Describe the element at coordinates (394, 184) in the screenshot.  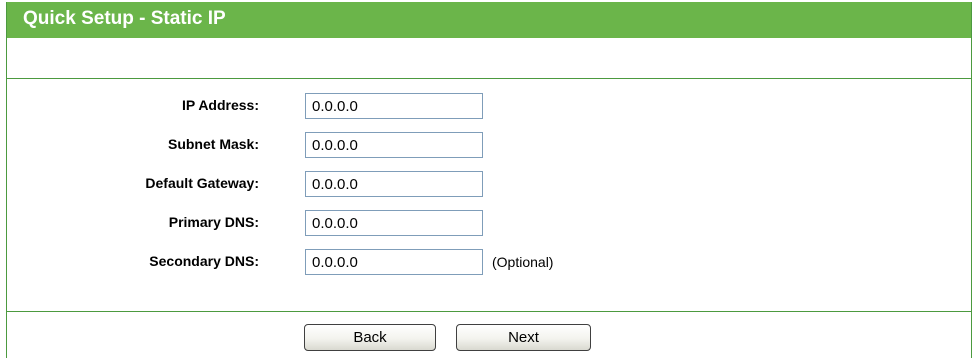
I see `default-gateway-input` at that location.